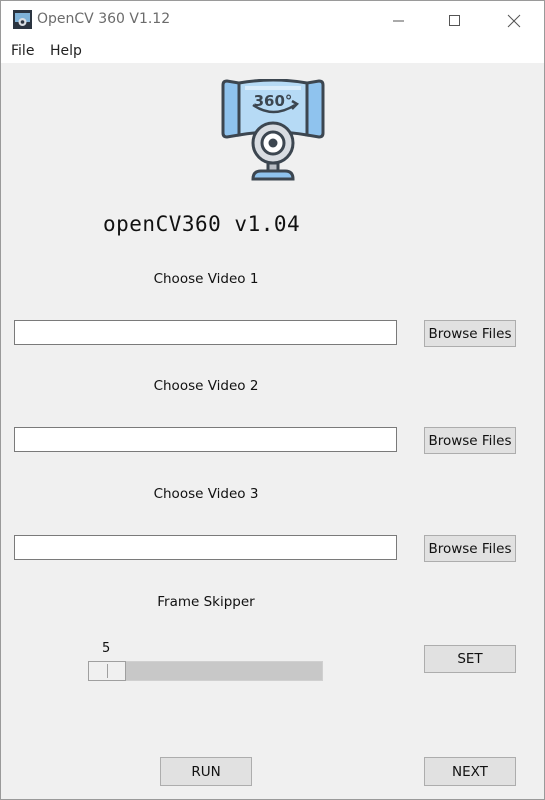  I want to click on menu-file: File, so click(22, 51).